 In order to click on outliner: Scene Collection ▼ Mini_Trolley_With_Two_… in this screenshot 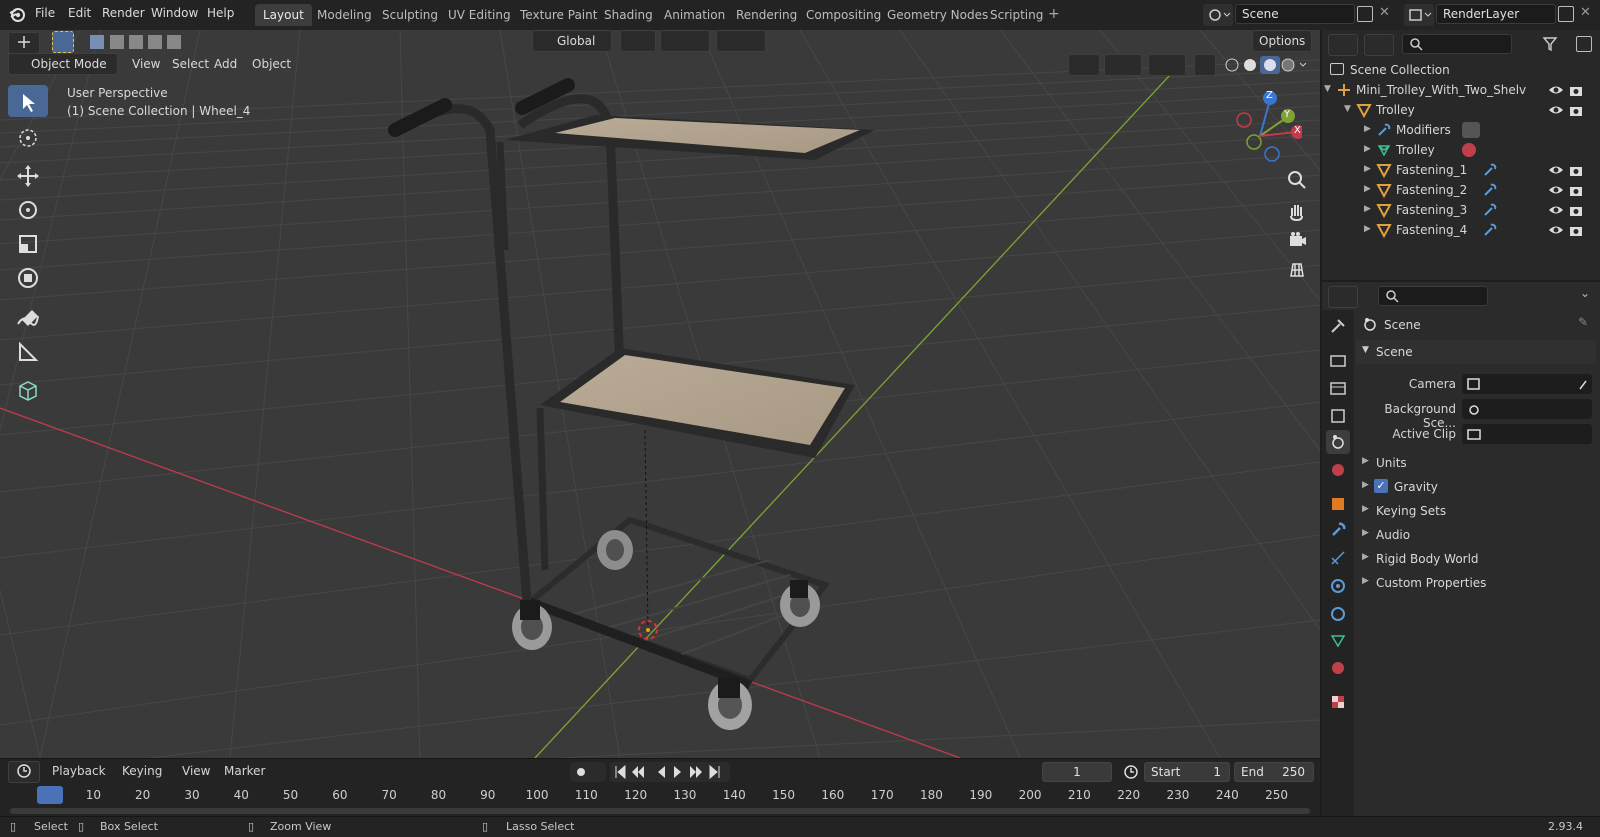, I will do `click(1461, 155)`.